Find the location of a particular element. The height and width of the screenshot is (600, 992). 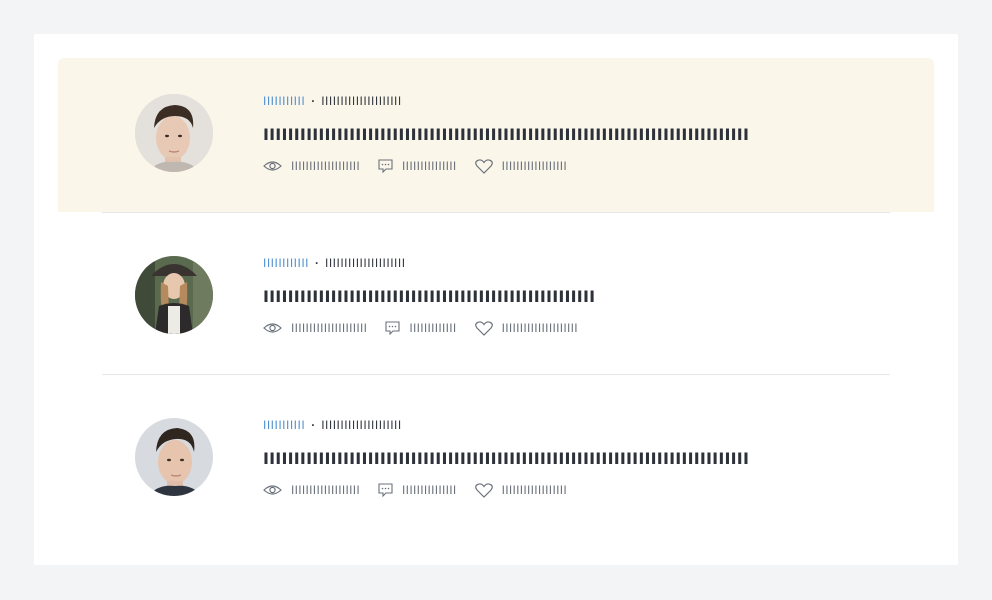

likes-stat: IIIIIIIIIIIIIIIIIIIII is located at coordinates (526, 328).